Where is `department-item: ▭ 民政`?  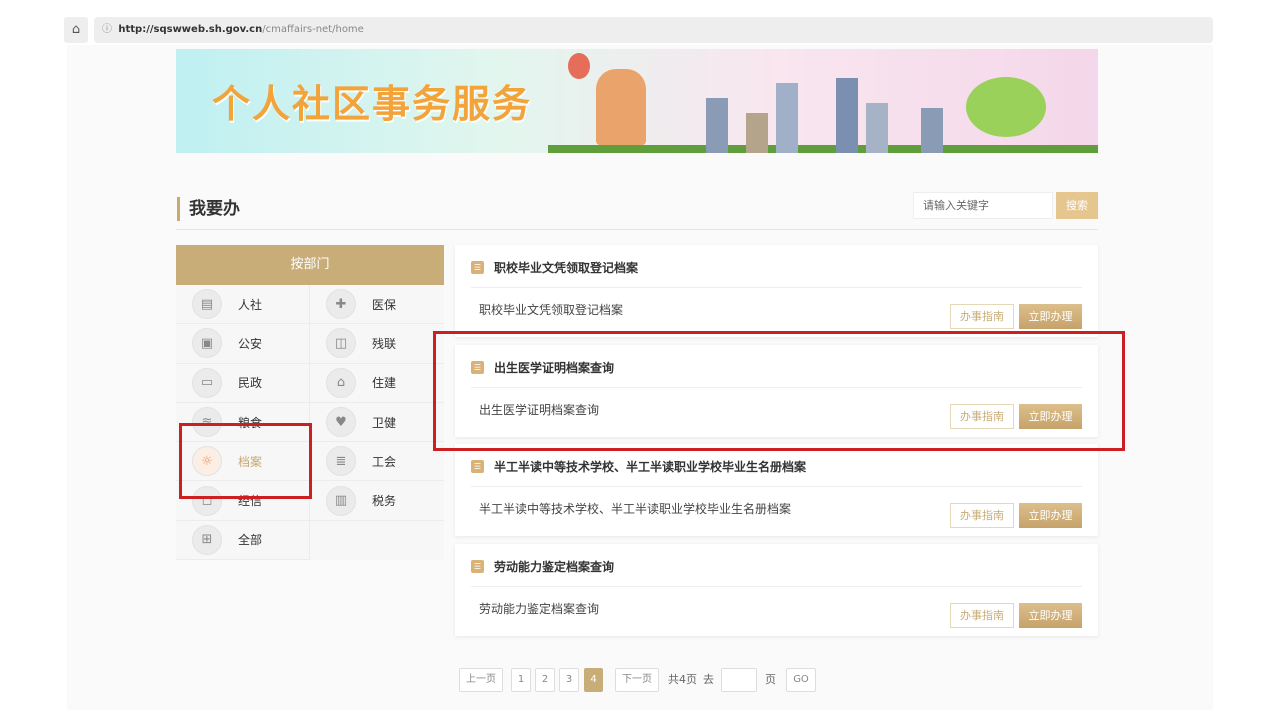 department-item: ▭ 民政 is located at coordinates (243, 383).